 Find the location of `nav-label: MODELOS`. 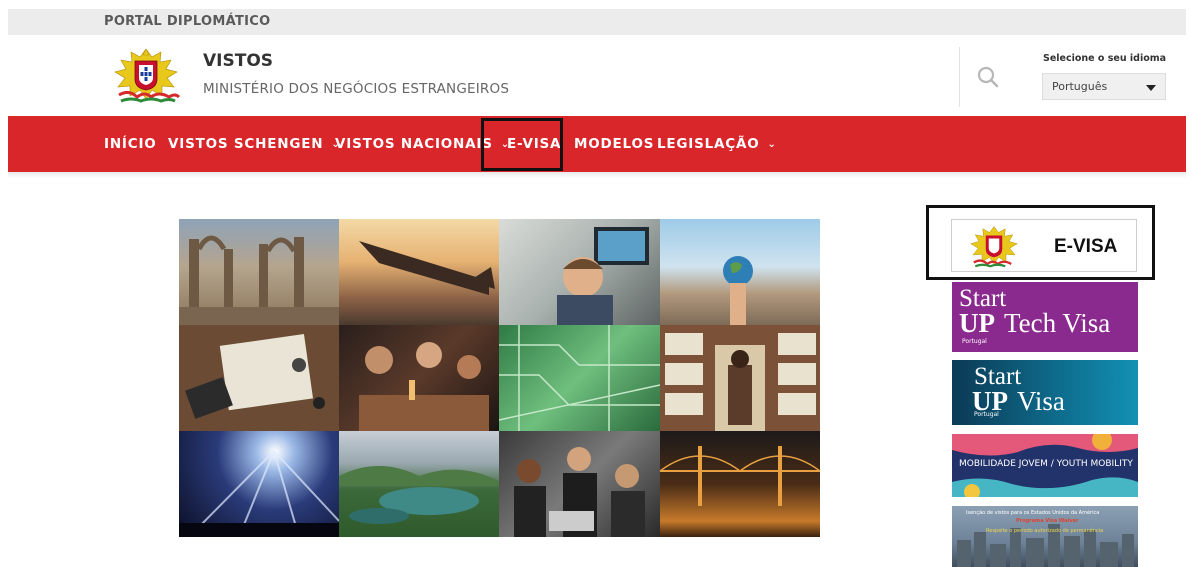

nav-label: MODELOS is located at coordinates (614, 144).